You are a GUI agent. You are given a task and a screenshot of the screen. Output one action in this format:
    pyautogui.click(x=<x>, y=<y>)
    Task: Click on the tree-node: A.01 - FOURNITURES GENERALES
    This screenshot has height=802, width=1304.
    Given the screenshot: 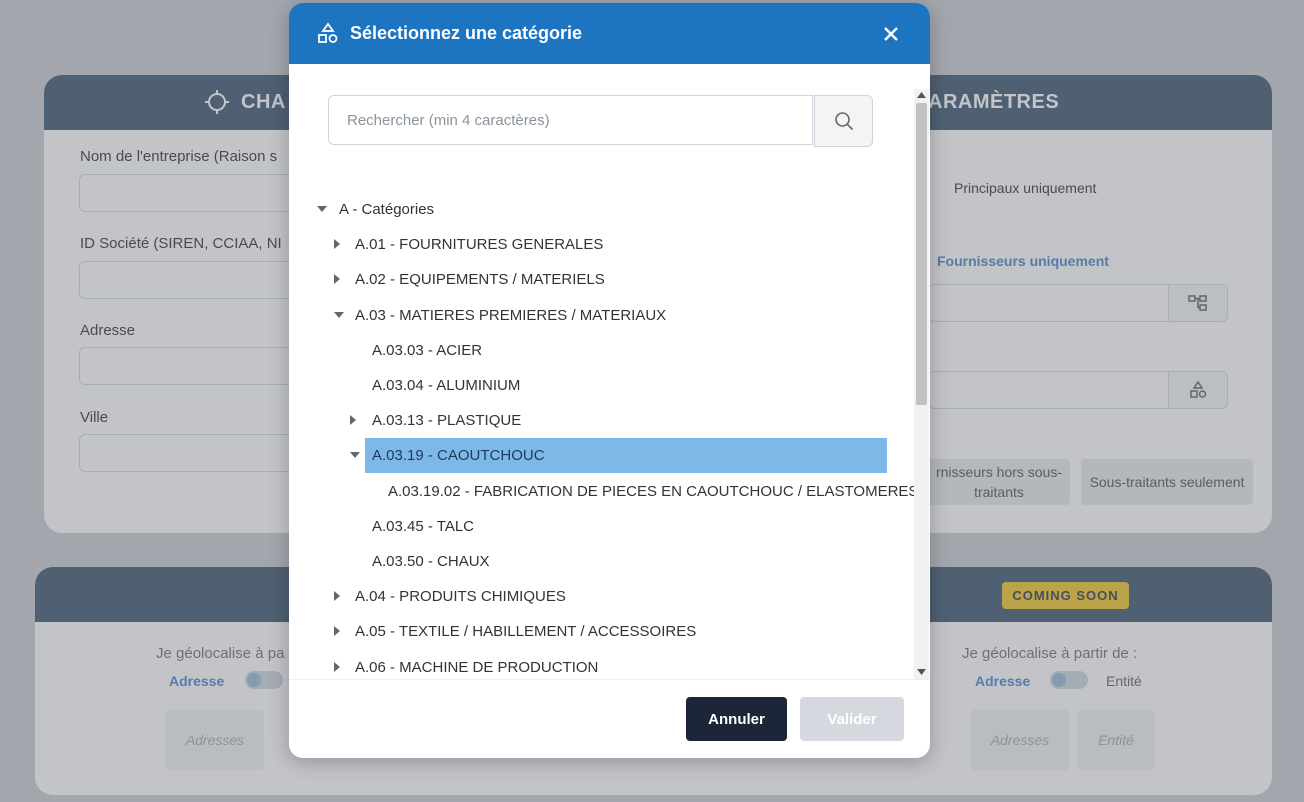 What is the action you would take?
    pyautogui.click(x=594, y=244)
    